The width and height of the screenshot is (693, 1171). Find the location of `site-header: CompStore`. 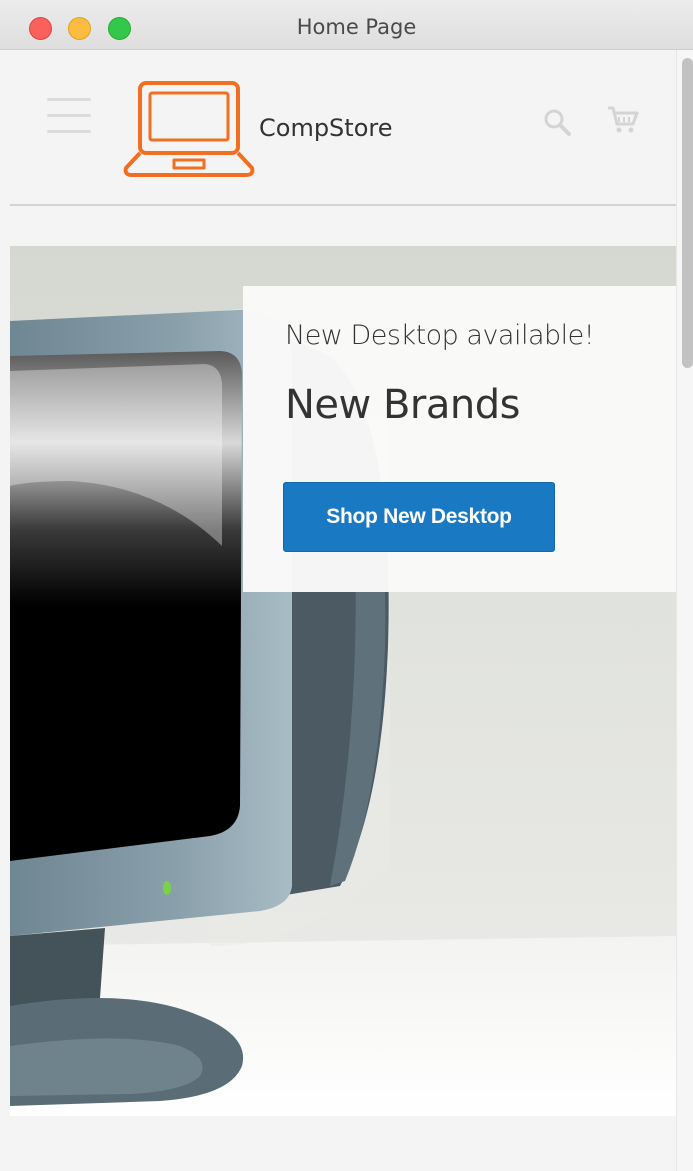

site-header: CompStore is located at coordinates (343, 128).